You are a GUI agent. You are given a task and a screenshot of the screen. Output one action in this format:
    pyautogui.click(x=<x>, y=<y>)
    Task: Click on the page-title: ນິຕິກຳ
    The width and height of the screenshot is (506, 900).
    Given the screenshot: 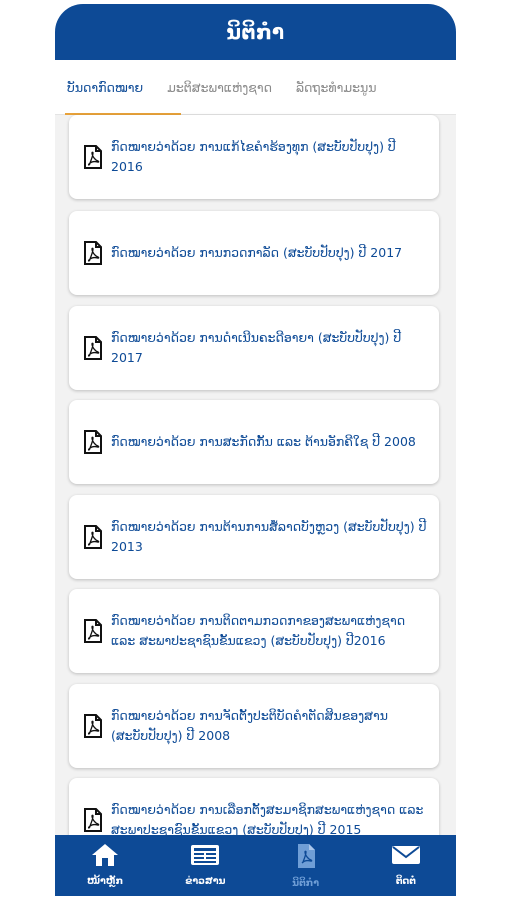 What is the action you would take?
    pyautogui.click(x=255, y=32)
    